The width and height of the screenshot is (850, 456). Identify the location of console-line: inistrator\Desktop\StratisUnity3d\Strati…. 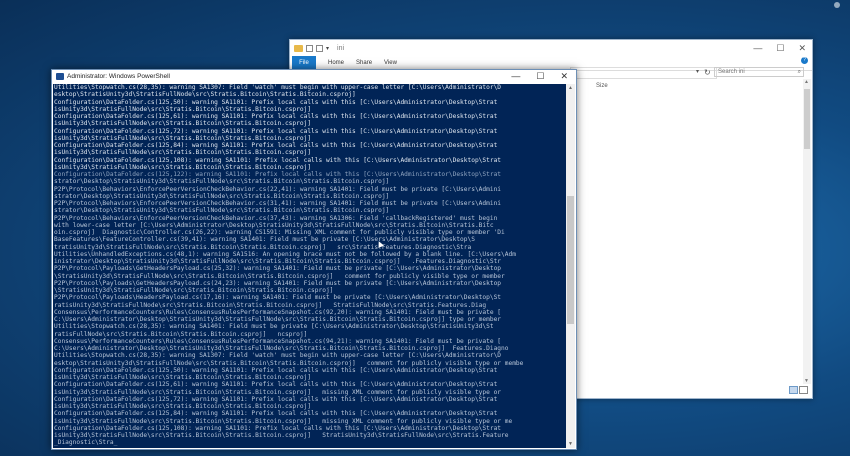
(278, 261).